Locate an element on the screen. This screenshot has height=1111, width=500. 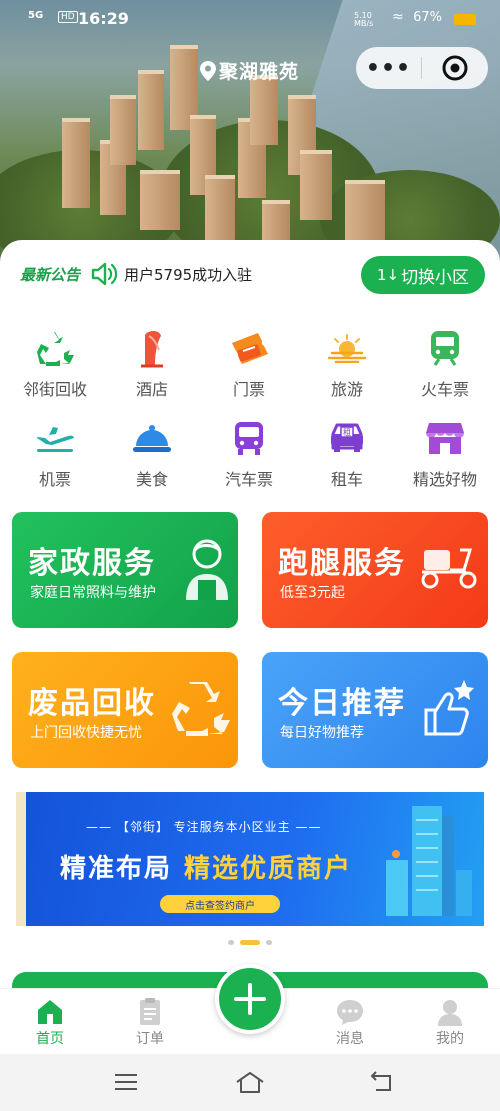
notice-title: 最新公告 is located at coordinates (50, 275).